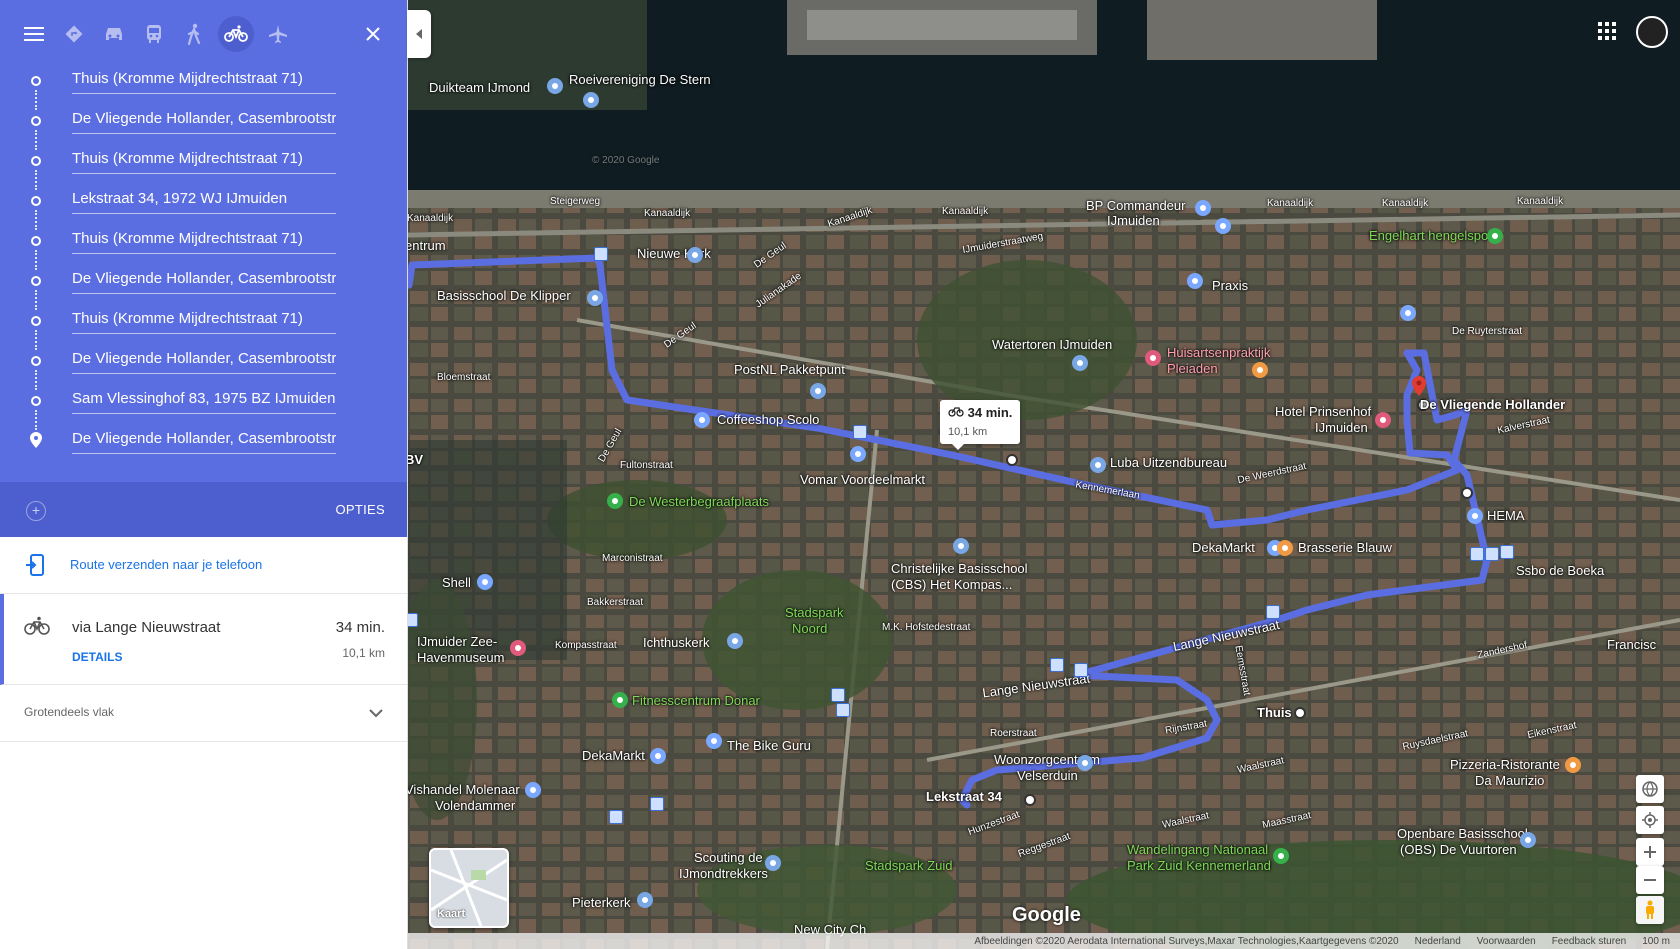  I want to click on collapse-panel-button, so click(419, 34).